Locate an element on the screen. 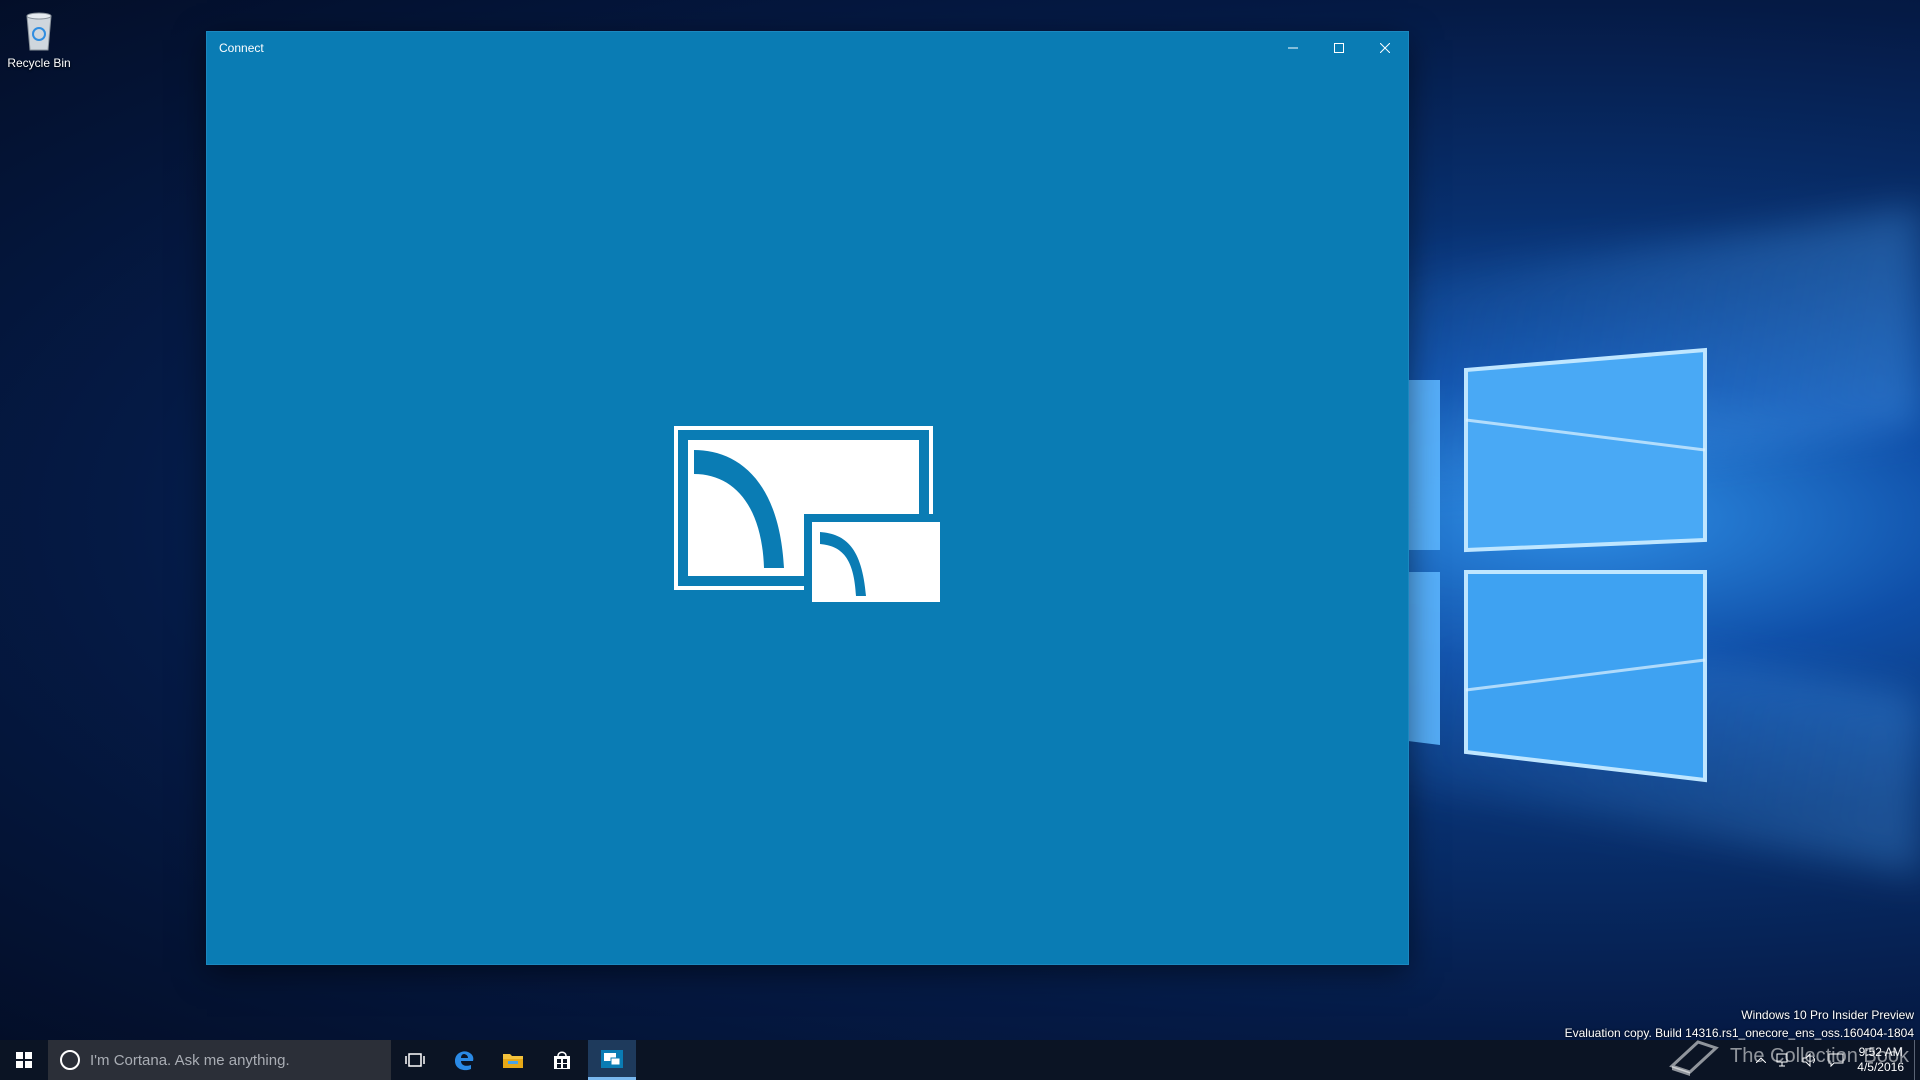 This screenshot has width=1920, height=1080. cortana-search-box: I'm Cortana. Ask me anything. is located at coordinates (219, 1060).